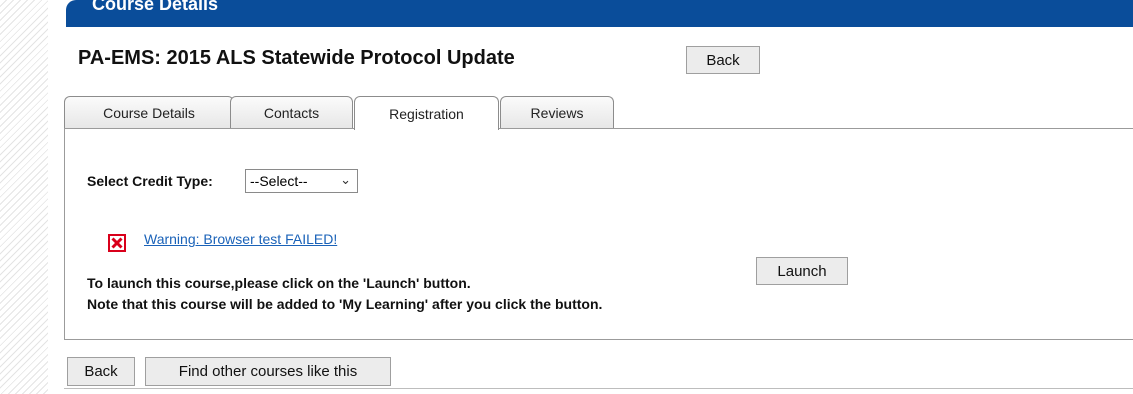 This screenshot has height=394, width=1133. What do you see at coordinates (426, 113) in the screenshot?
I see `tab-registration: Registration` at bounding box center [426, 113].